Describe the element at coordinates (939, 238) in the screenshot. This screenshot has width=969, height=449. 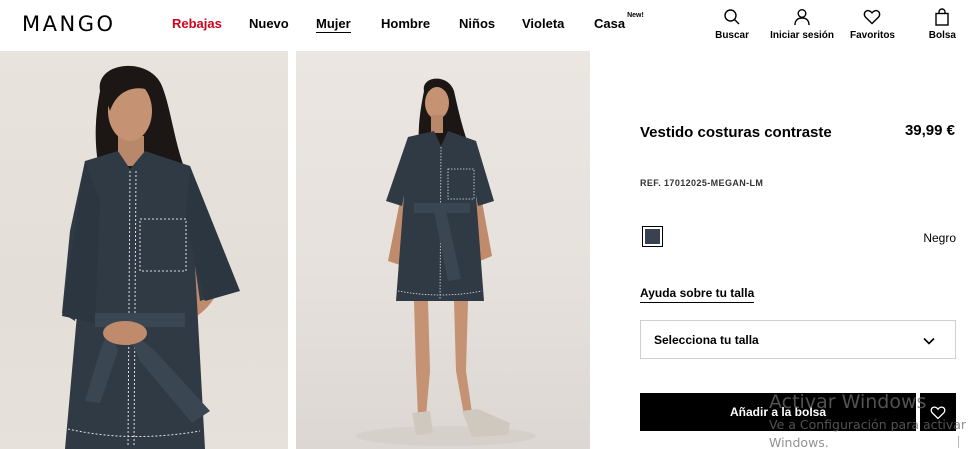
I see `color-name: Negro` at that location.